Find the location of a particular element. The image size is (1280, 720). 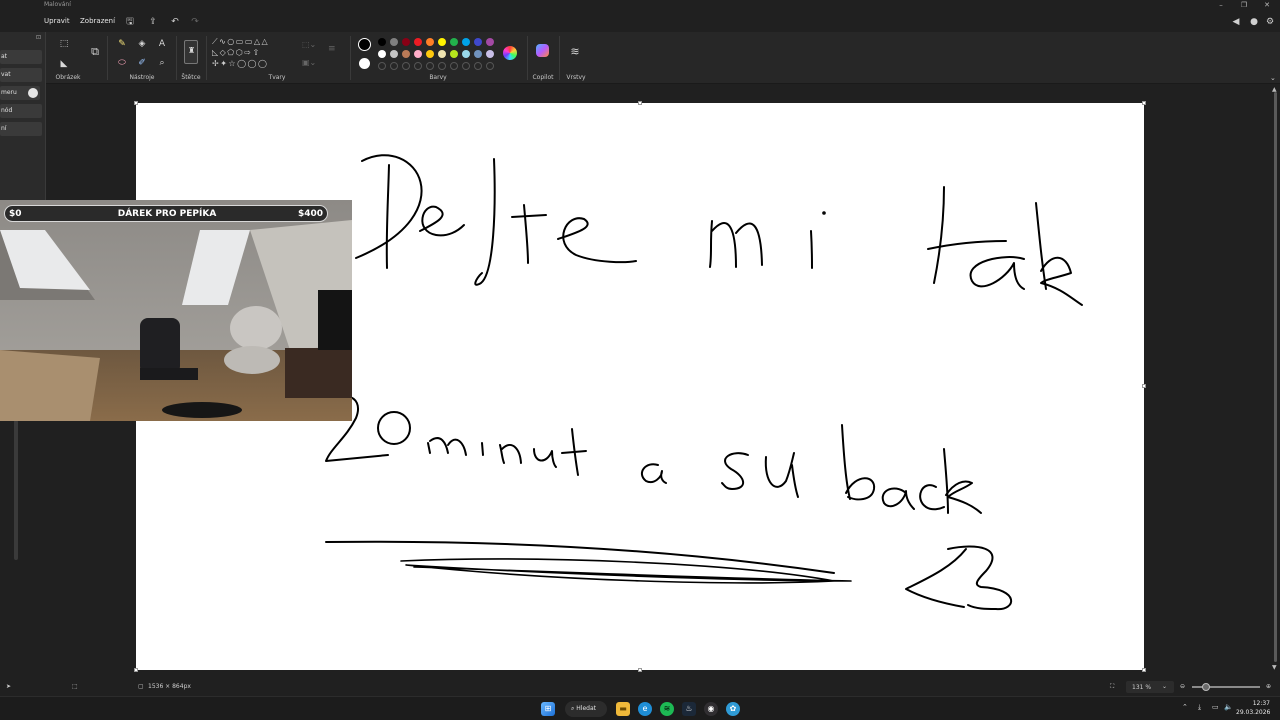

fill-shape-icon: ▣⌄ is located at coordinates (309, 62).